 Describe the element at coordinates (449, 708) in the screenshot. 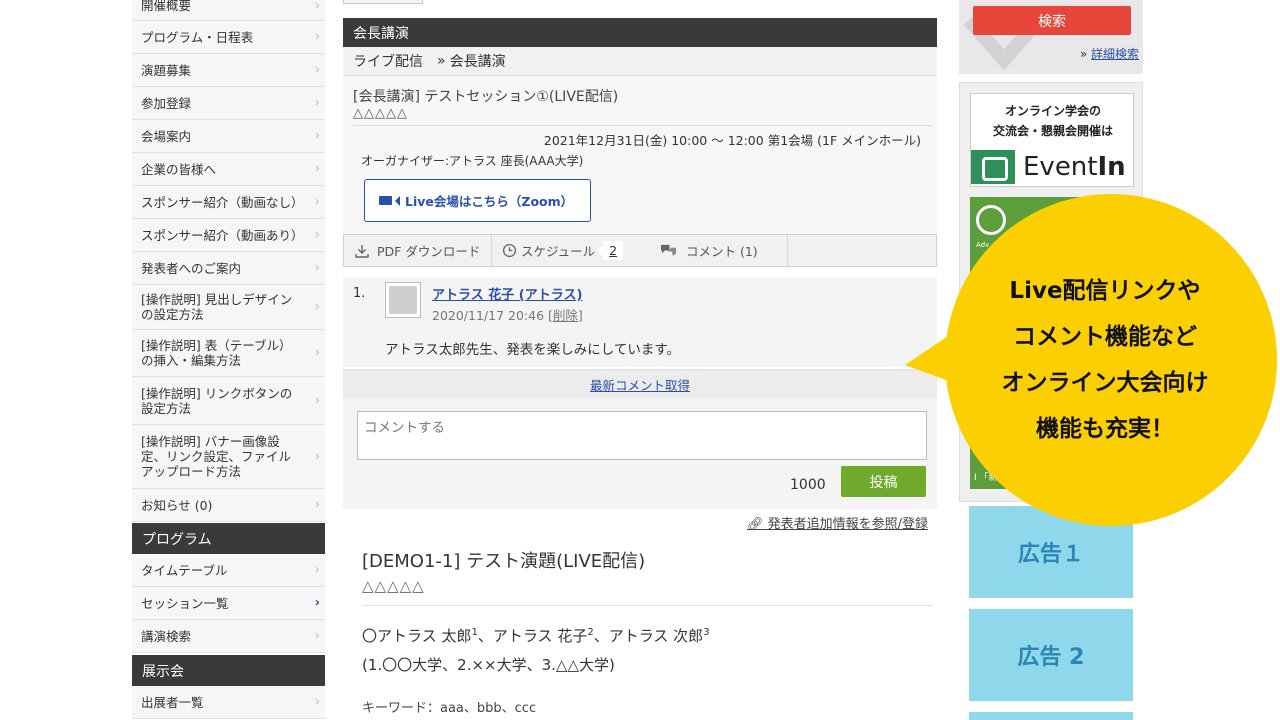

I see `abstract-keywords: キーワード：aaa、bbb、ccc` at that location.